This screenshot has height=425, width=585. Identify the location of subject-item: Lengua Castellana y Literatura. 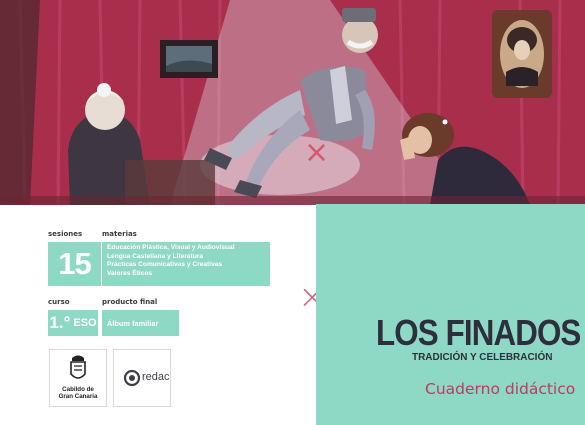
(155, 256).